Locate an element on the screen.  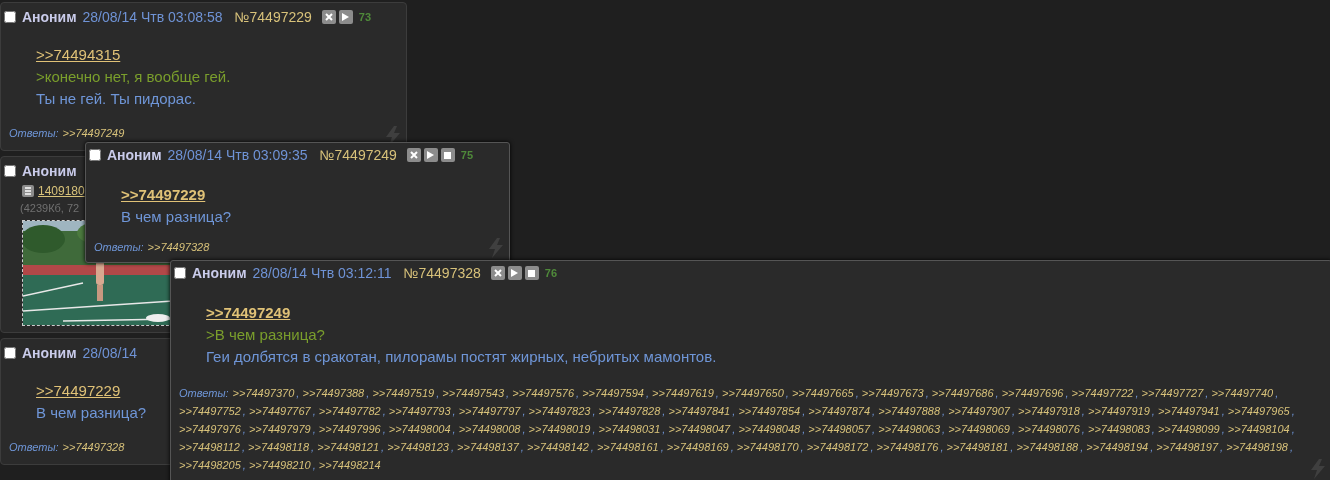
reply-link: >>74497650 is located at coordinates (754, 393).